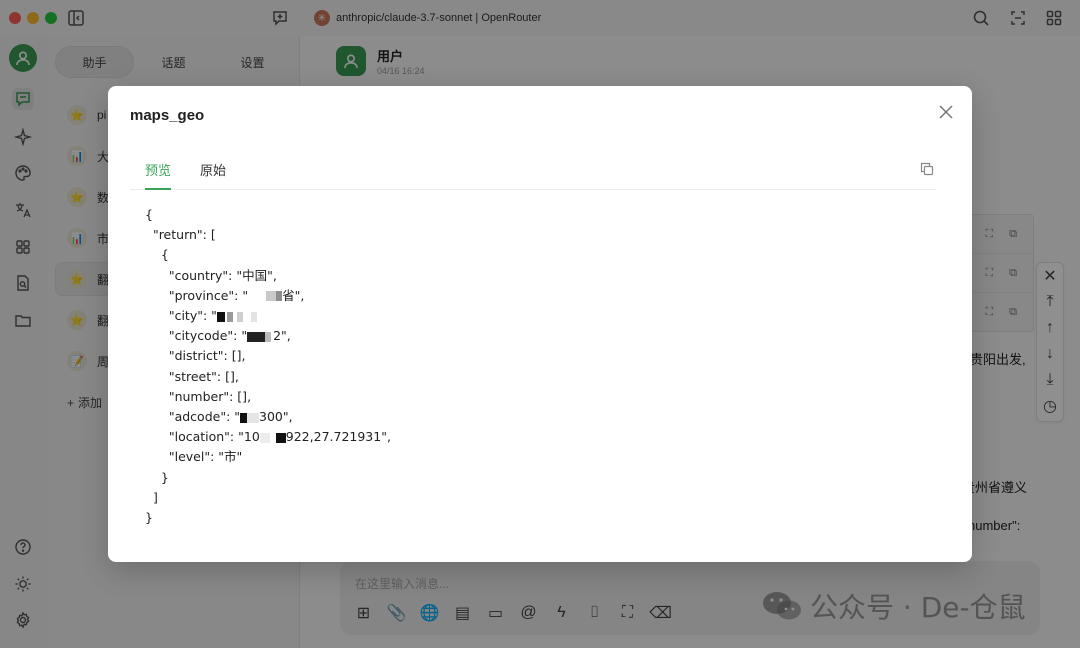 This screenshot has height=648, width=1080. What do you see at coordinates (946, 112) in the screenshot?
I see `close-icon` at bounding box center [946, 112].